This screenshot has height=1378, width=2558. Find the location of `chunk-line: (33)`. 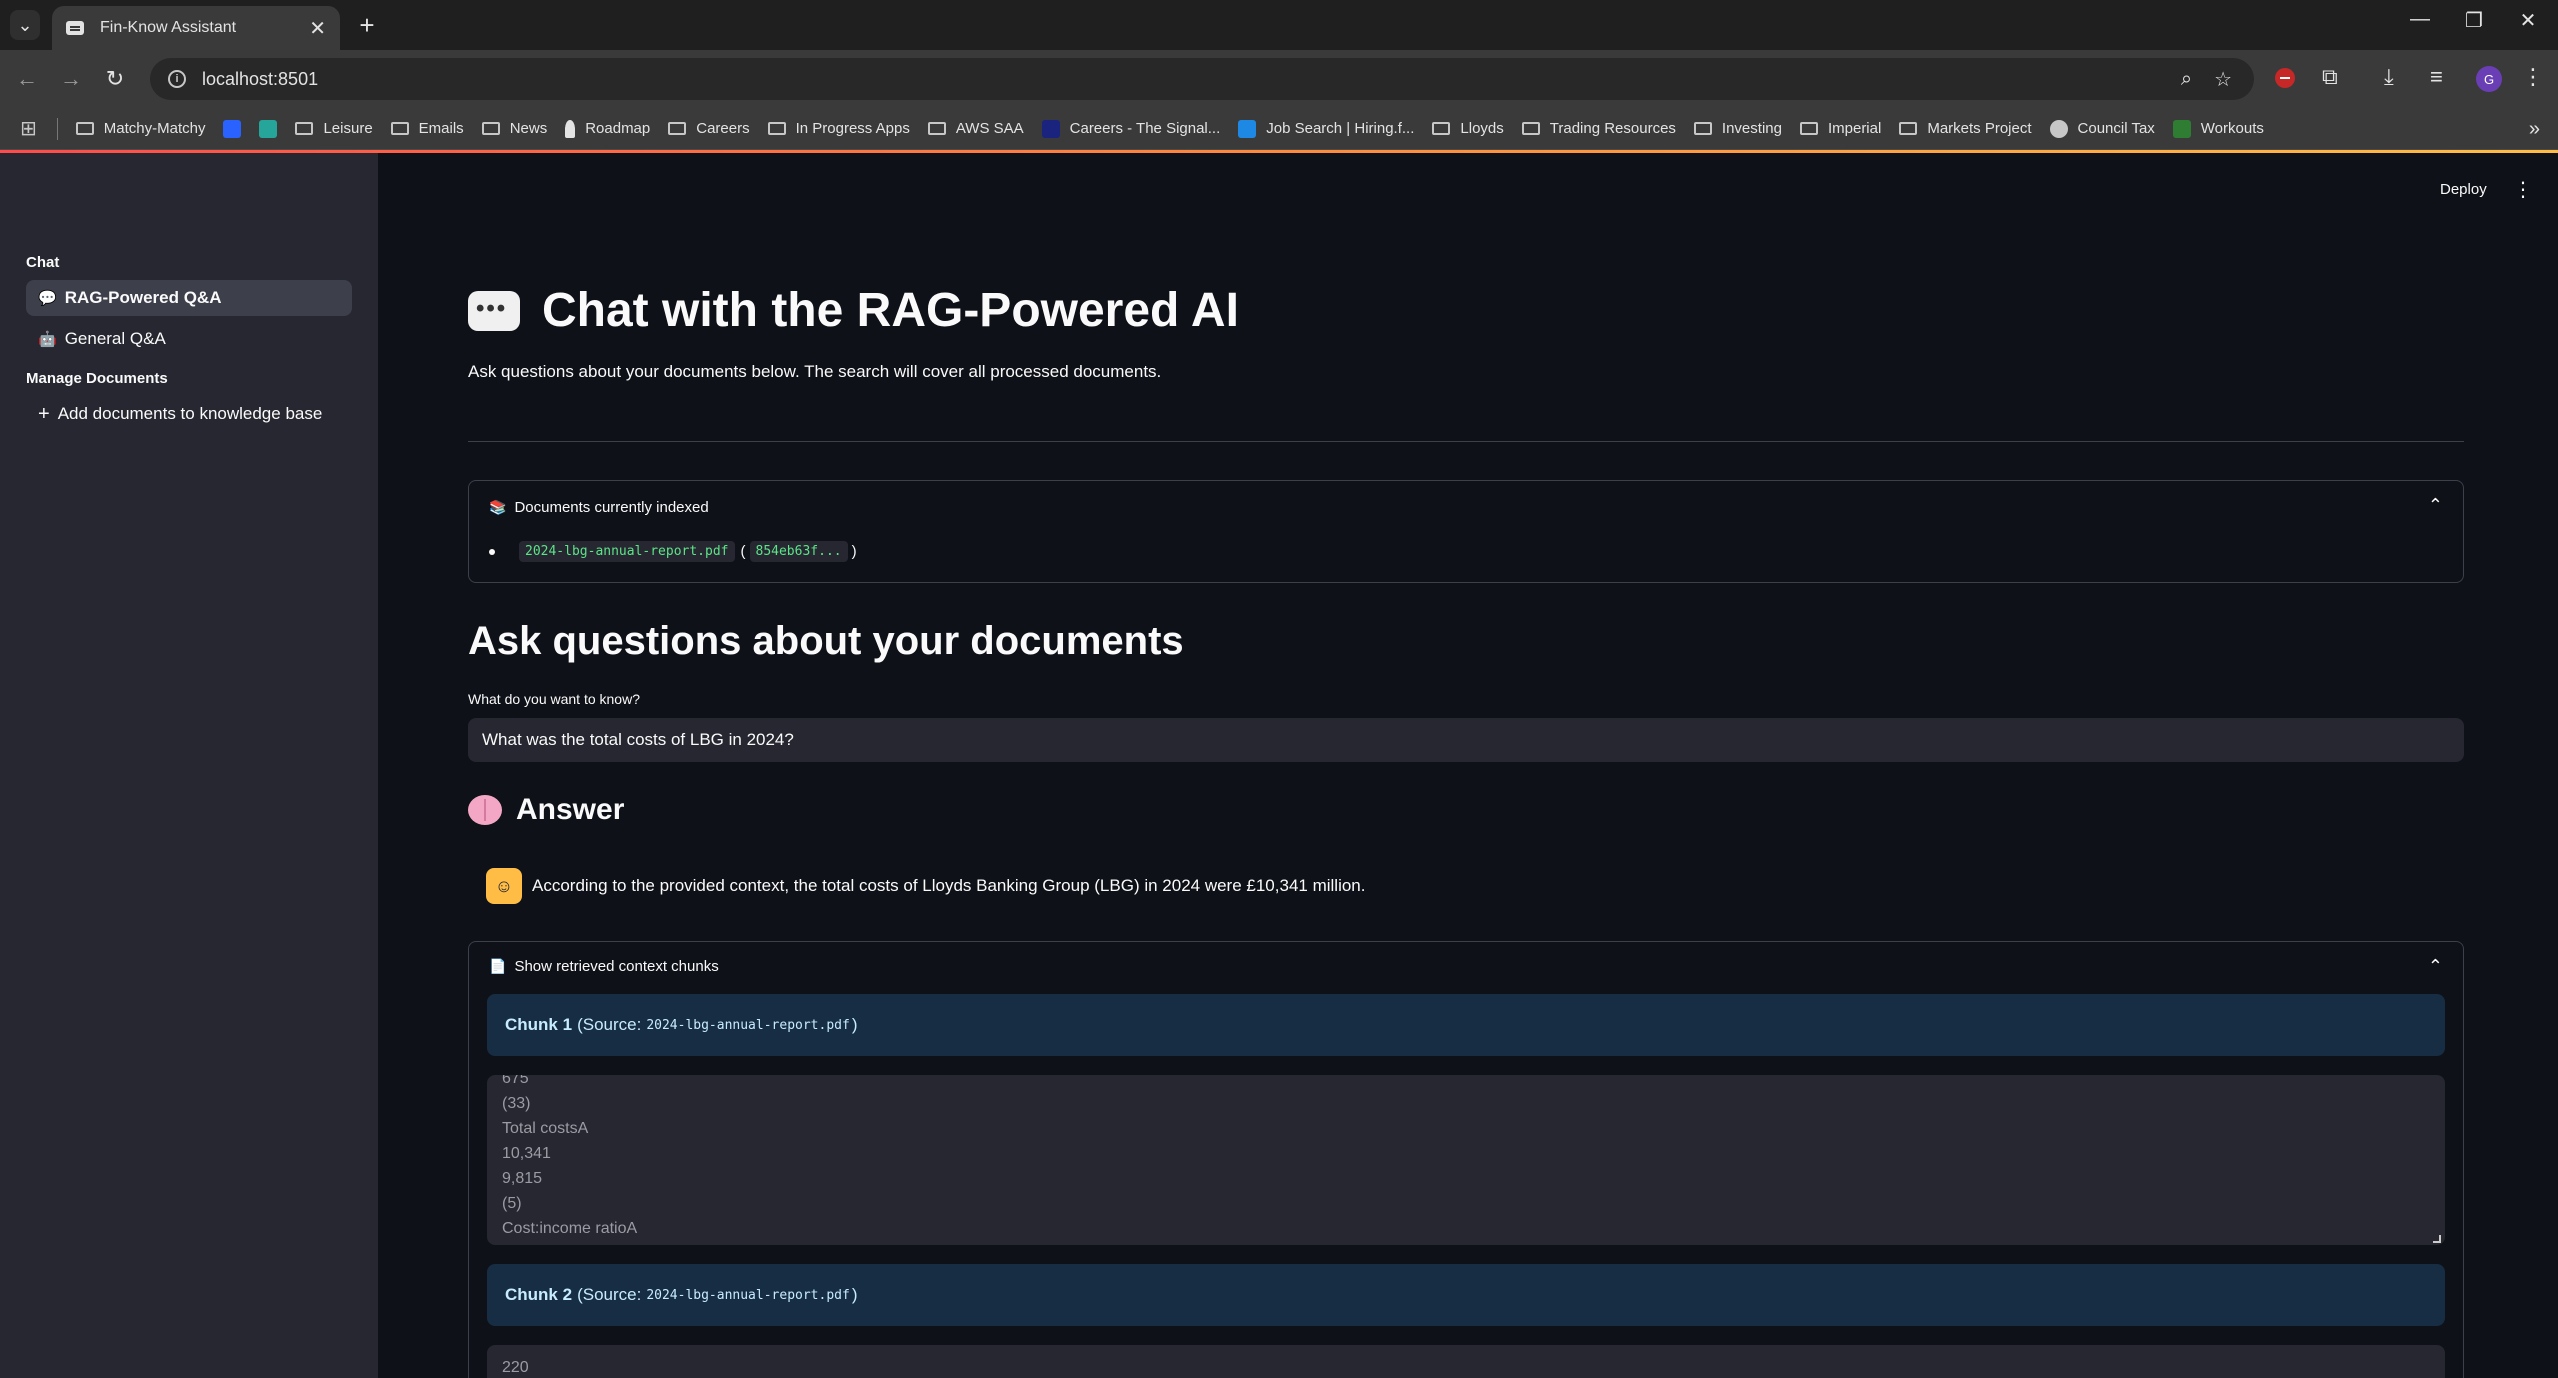

chunk-line: (33) is located at coordinates (516, 1103).